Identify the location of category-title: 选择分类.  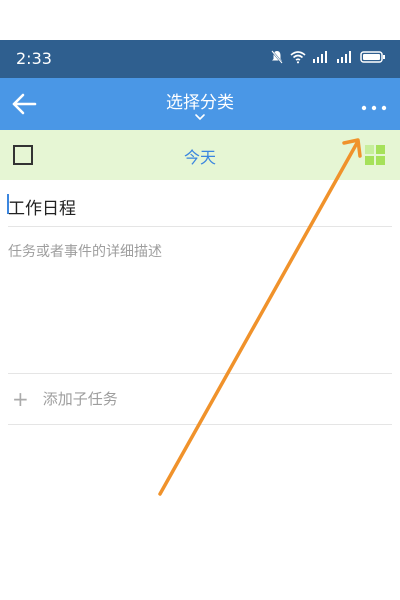
(200, 103).